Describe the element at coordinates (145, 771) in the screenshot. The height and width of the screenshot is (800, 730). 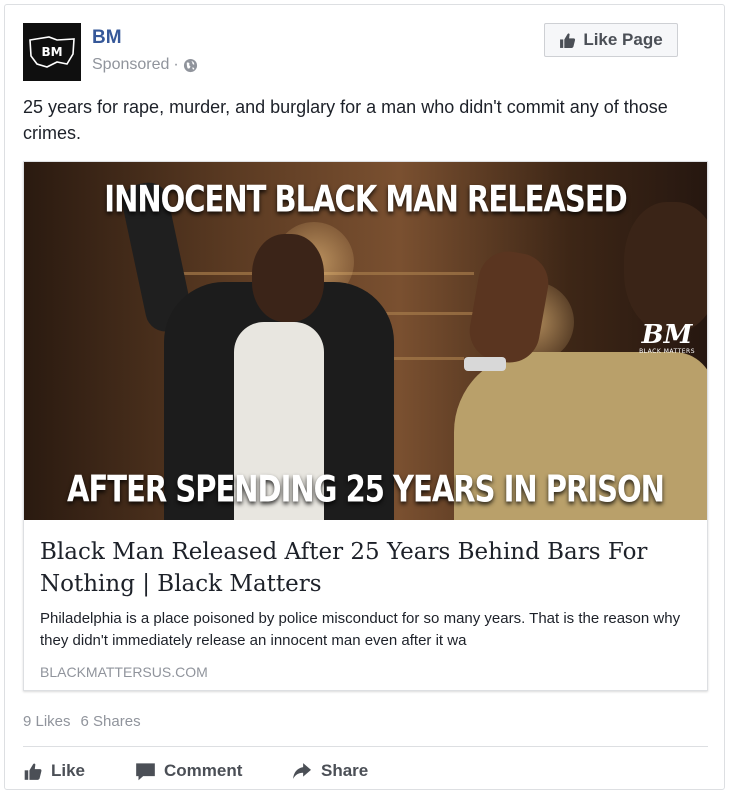
I see `comment-icon` at that location.